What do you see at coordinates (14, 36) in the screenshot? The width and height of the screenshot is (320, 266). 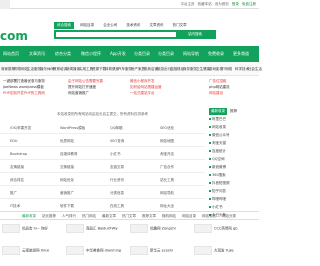 I see `site-logo-text: com` at bounding box center [14, 36].